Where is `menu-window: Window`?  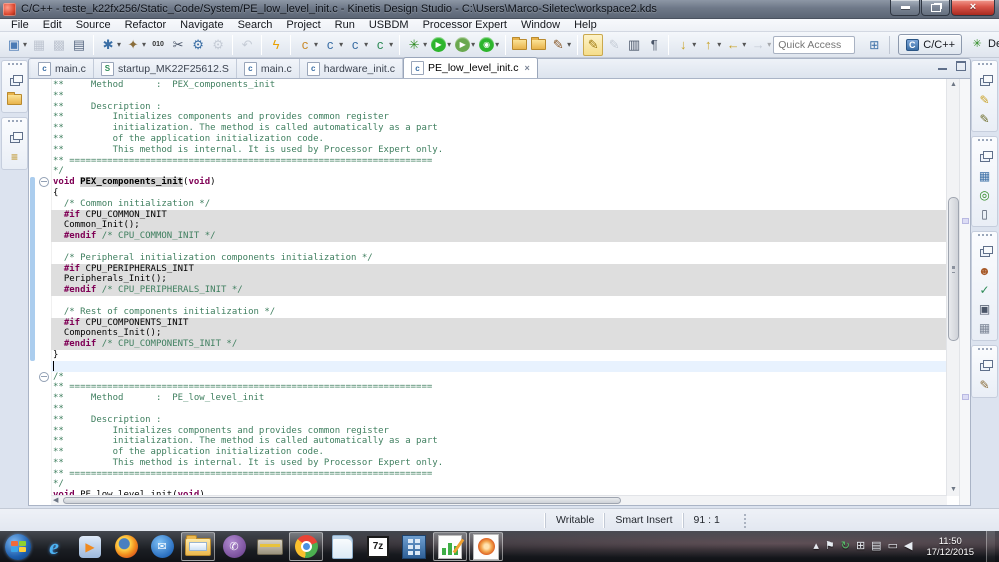
menu-window: Window is located at coordinates (540, 25).